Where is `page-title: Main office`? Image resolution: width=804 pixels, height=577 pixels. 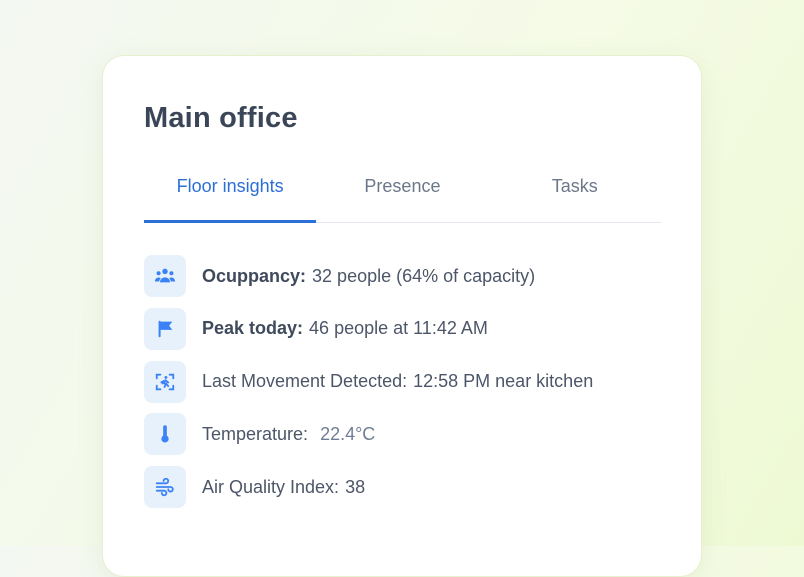
page-title: Main office is located at coordinates (221, 118).